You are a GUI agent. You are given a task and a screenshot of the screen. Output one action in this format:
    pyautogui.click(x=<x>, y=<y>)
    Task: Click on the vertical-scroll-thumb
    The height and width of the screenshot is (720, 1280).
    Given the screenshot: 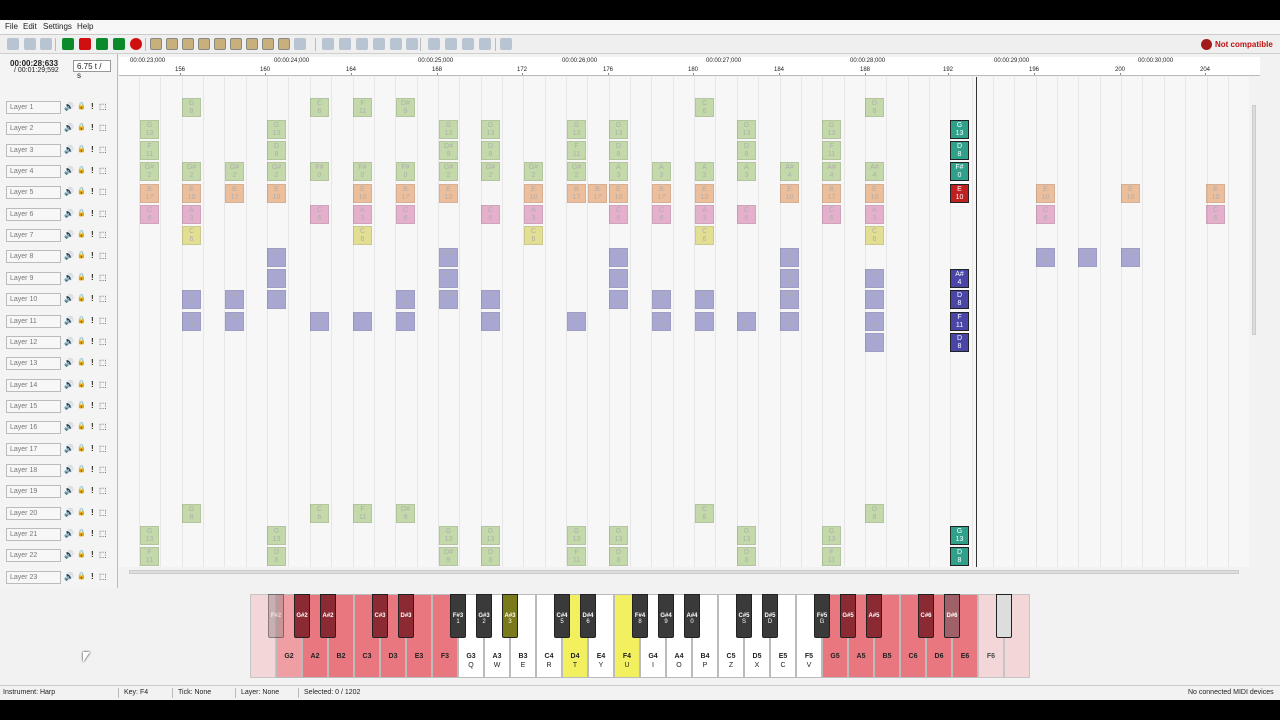 What is the action you would take?
    pyautogui.click(x=1254, y=220)
    